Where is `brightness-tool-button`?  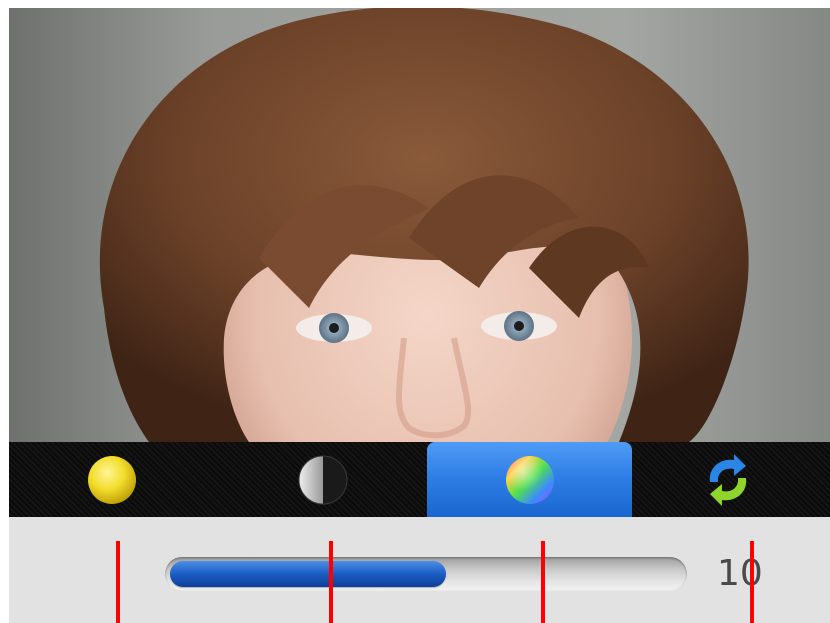
brightness-tool-button is located at coordinates (111, 479).